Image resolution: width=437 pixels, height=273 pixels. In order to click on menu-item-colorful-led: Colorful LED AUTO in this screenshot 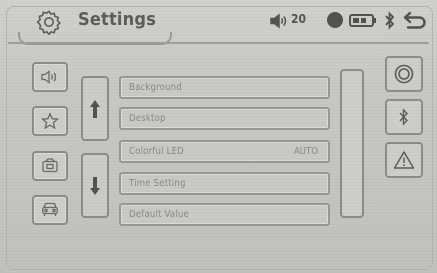, I will do `click(224, 151)`.